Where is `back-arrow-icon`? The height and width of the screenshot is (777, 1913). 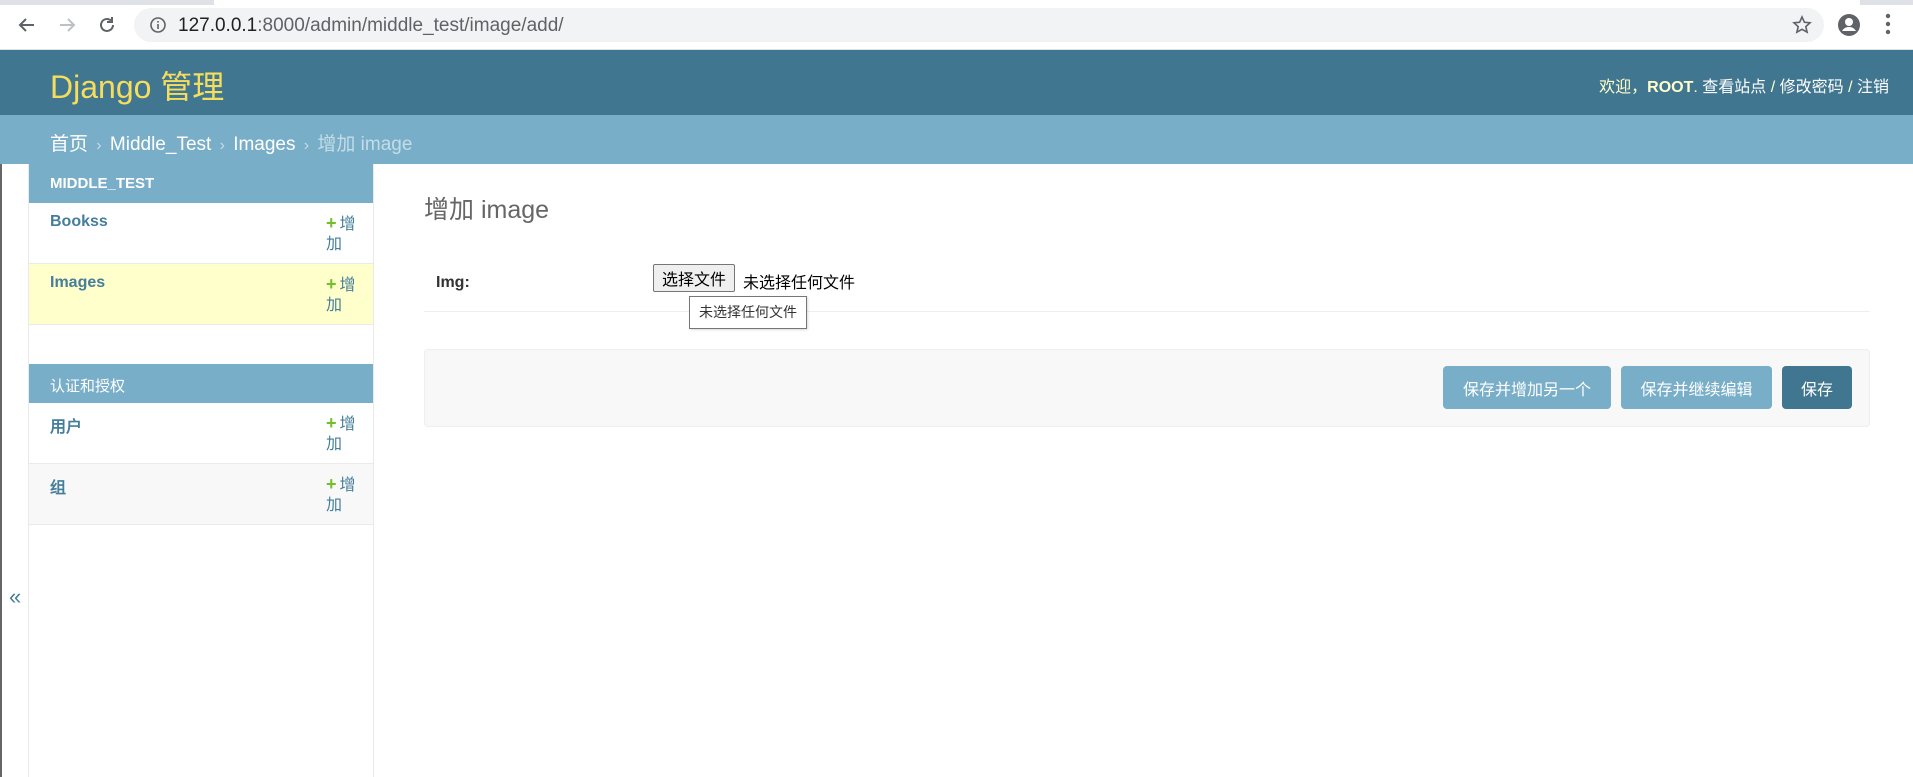
back-arrow-icon is located at coordinates (27, 25).